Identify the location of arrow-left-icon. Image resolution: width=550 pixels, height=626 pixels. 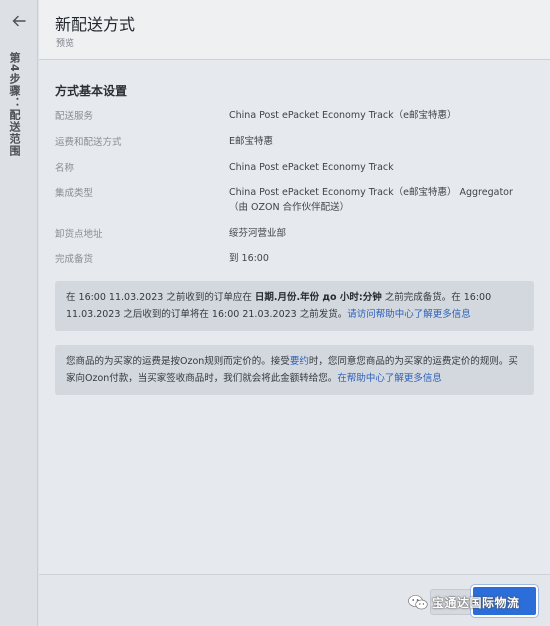
(19, 21).